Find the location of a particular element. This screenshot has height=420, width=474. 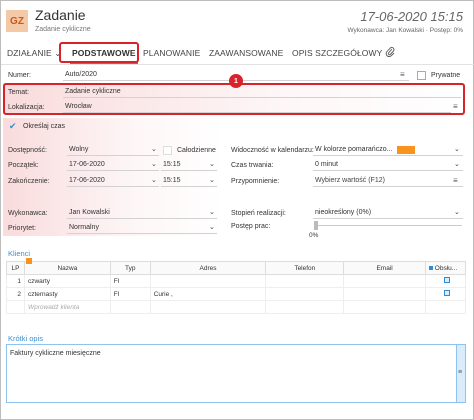

allday-label: Całodzienne is located at coordinates (196, 150).